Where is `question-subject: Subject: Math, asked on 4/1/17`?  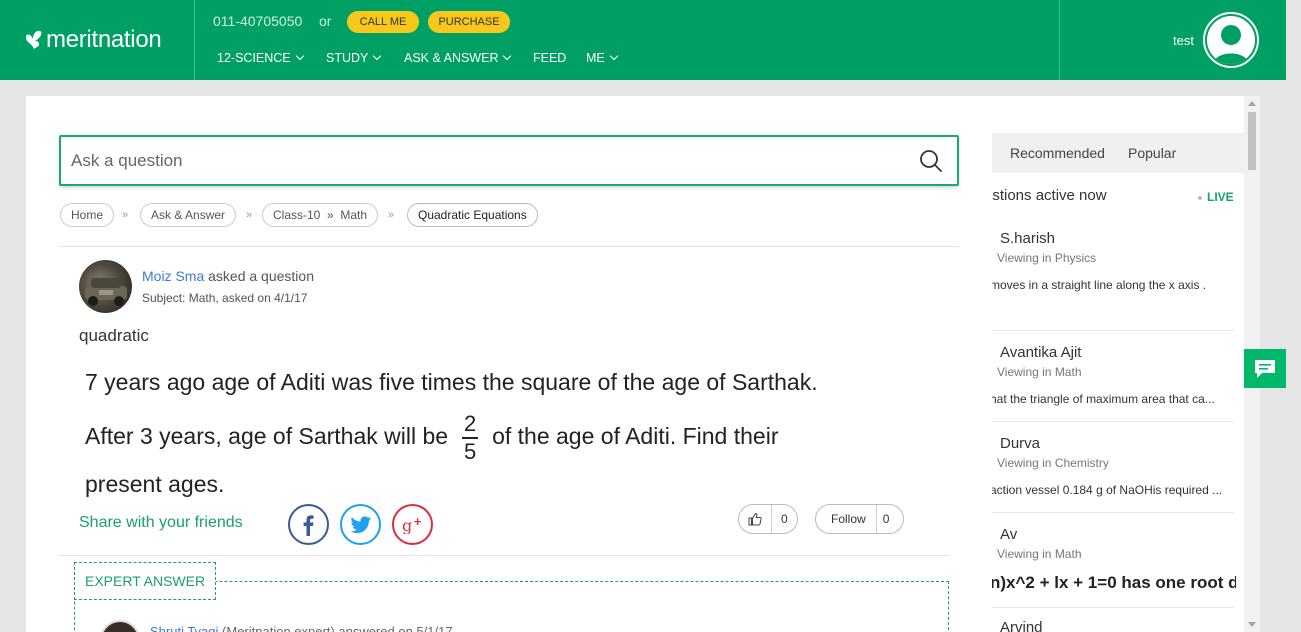 question-subject: Subject: Math, asked on 4/1/17 is located at coordinates (225, 298).